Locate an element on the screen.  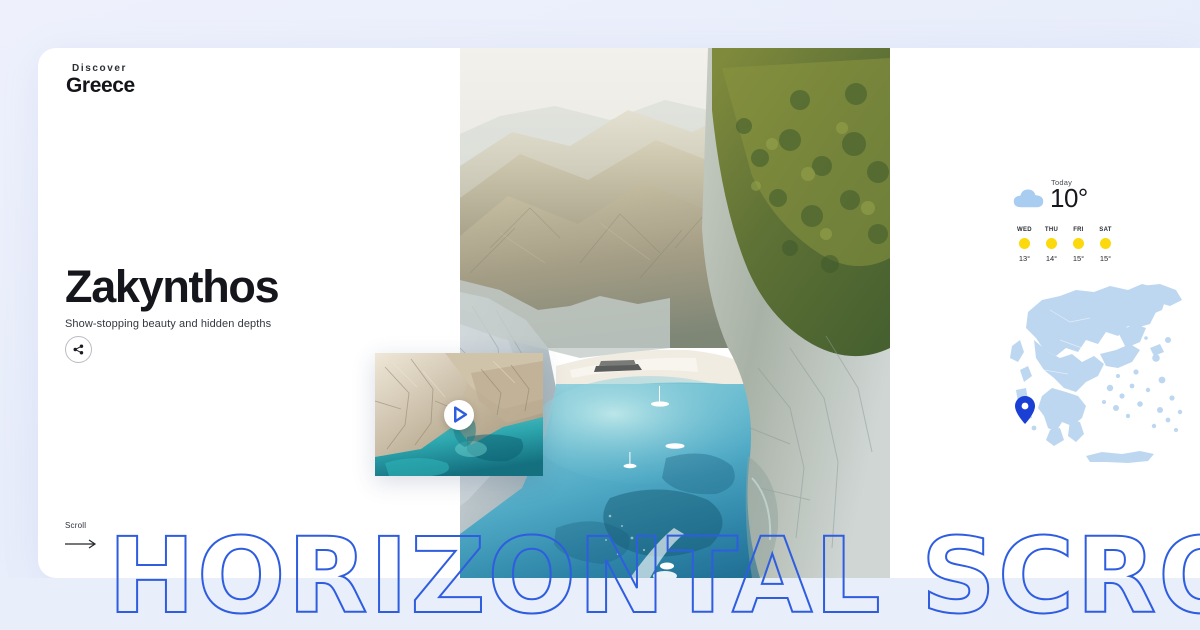
forecast-day: WED 13° is located at coordinates (1024, 245).